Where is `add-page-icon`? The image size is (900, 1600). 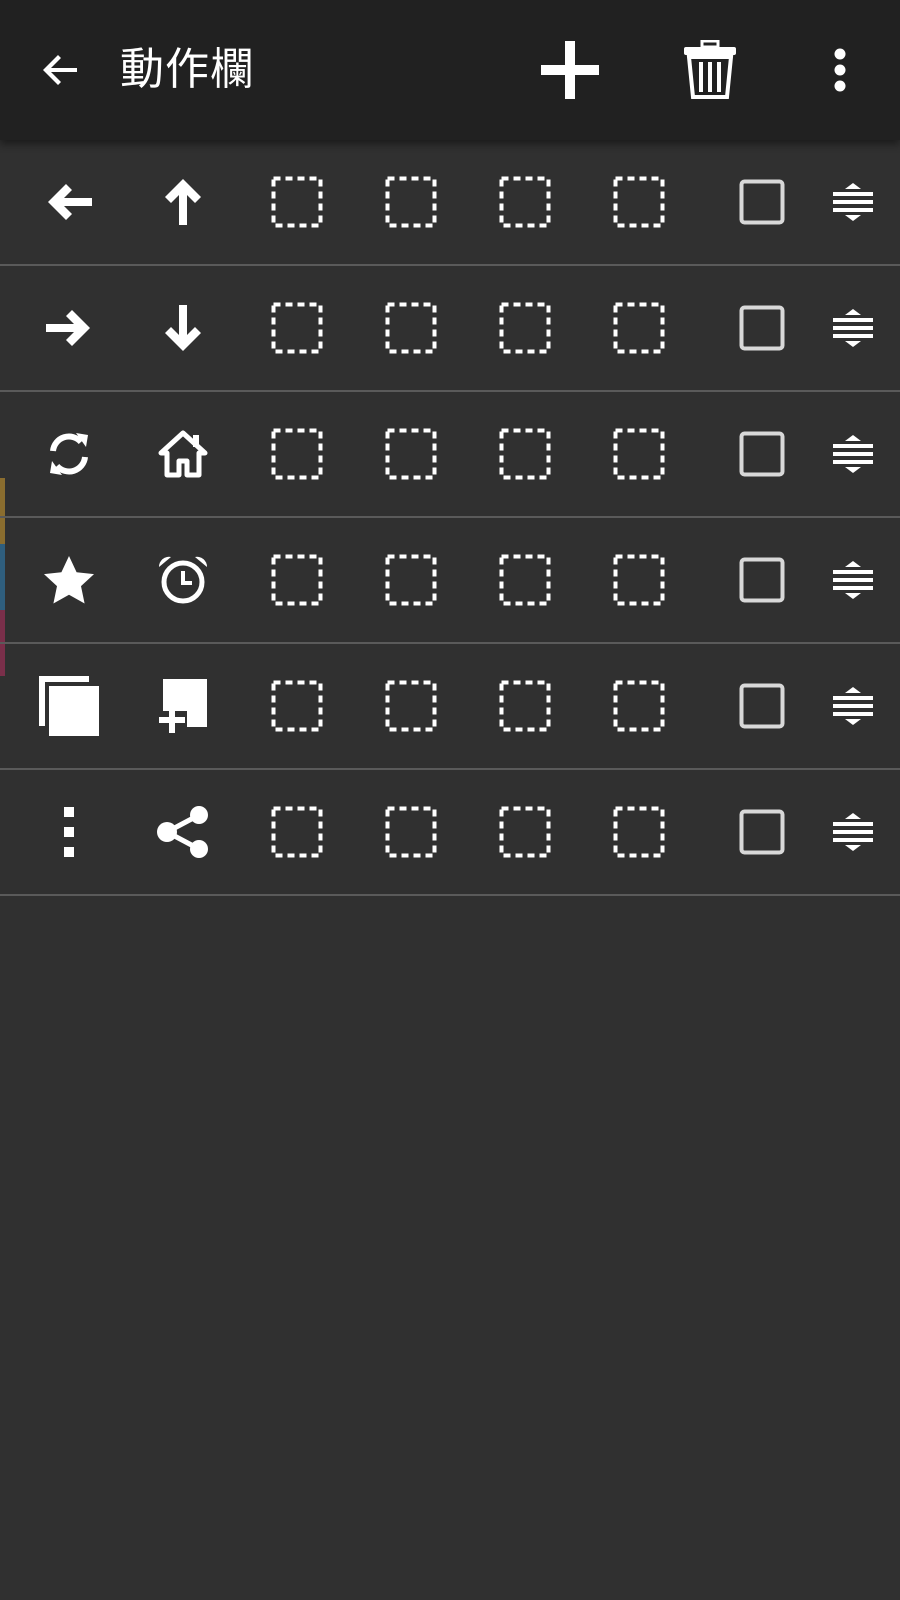 add-page-icon is located at coordinates (182, 707).